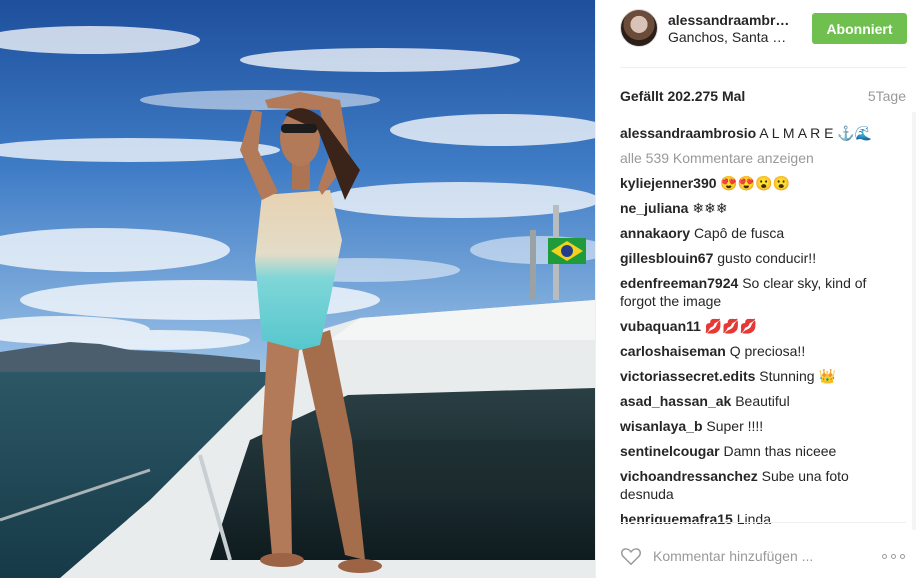  I want to click on add-comment-input, so click(753, 556).